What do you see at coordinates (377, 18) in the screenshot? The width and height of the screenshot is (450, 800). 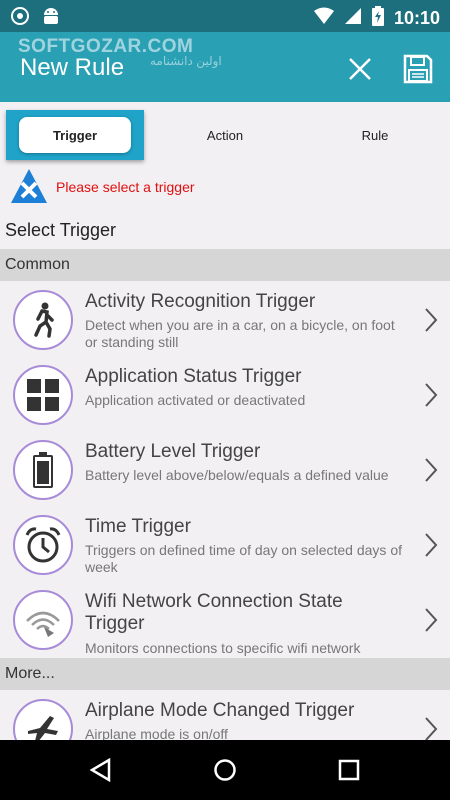 I see `battery-charging-icon` at bounding box center [377, 18].